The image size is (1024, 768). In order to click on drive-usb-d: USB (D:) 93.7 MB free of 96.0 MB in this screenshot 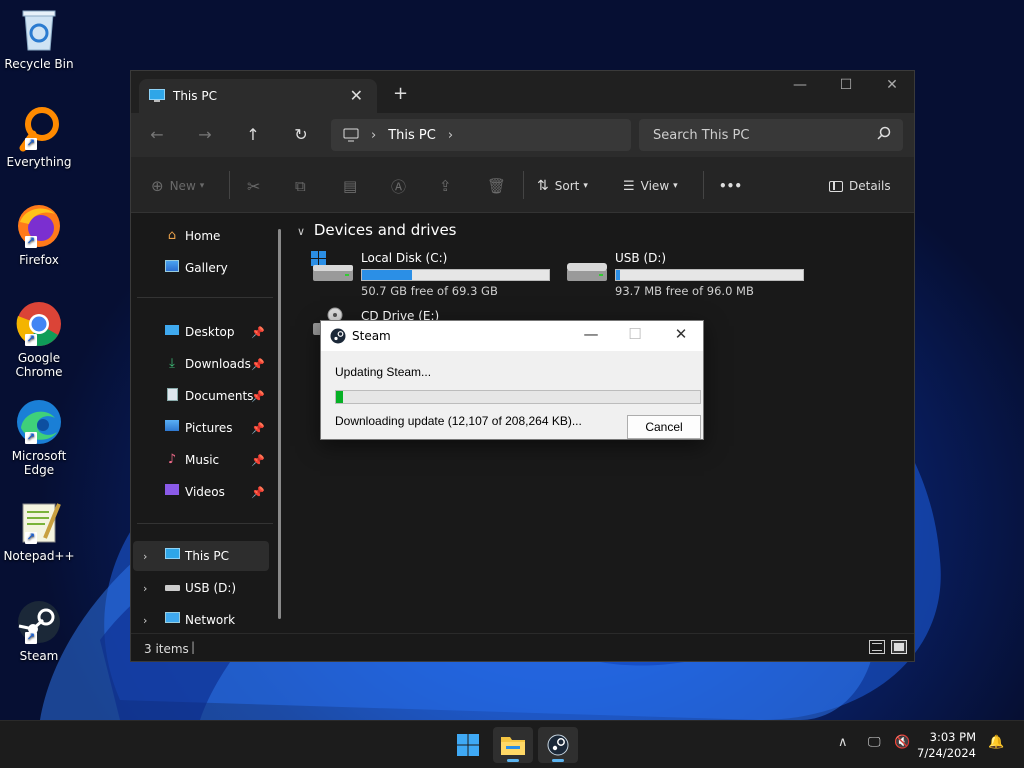, I will do `click(685, 273)`.